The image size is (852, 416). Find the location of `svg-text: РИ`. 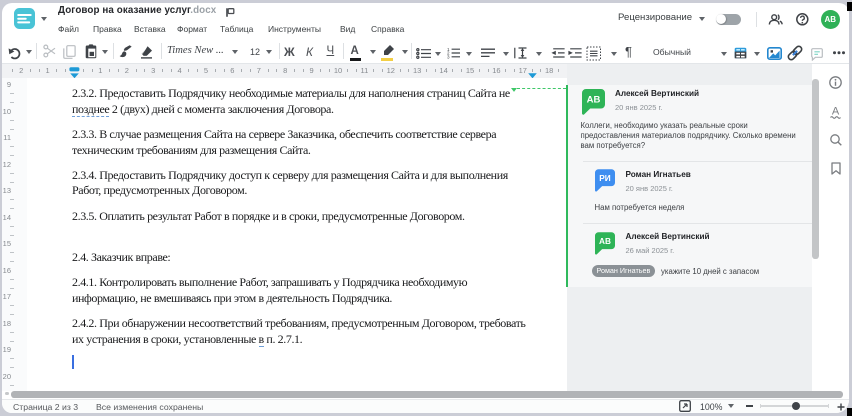

svg-text: РИ is located at coordinates (605, 178).